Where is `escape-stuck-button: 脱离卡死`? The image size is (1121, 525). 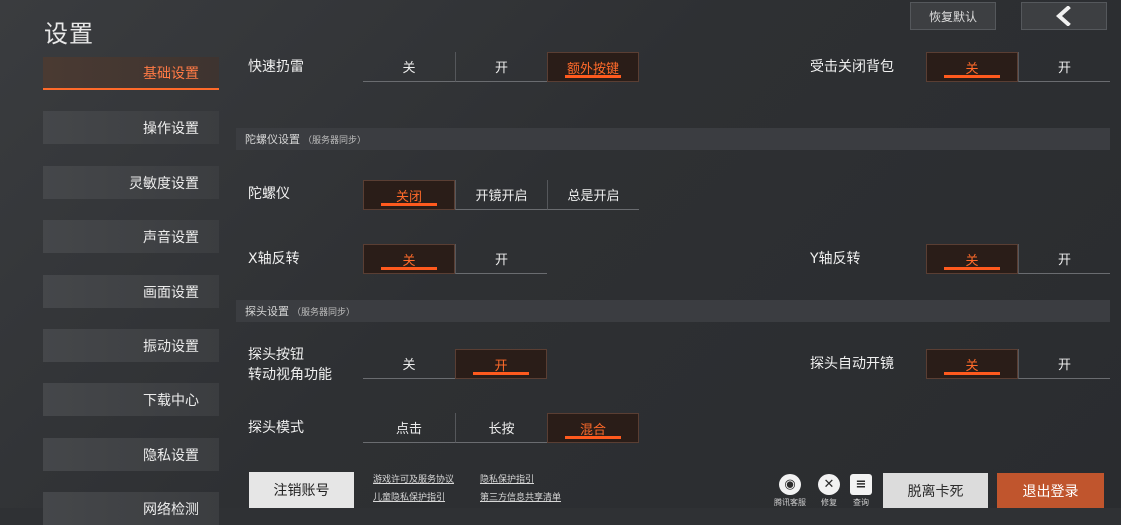 escape-stuck-button: 脱离卡死 is located at coordinates (935, 490).